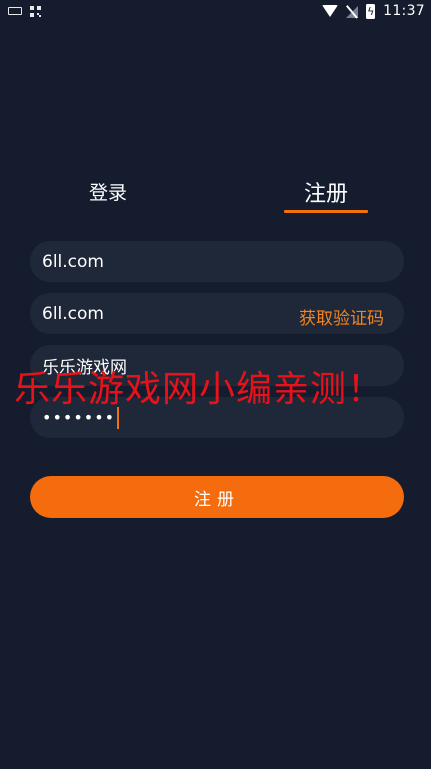 The width and height of the screenshot is (431, 769). What do you see at coordinates (352, 11) in the screenshot?
I see `no-signal-icon` at bounding box center [352, 11].